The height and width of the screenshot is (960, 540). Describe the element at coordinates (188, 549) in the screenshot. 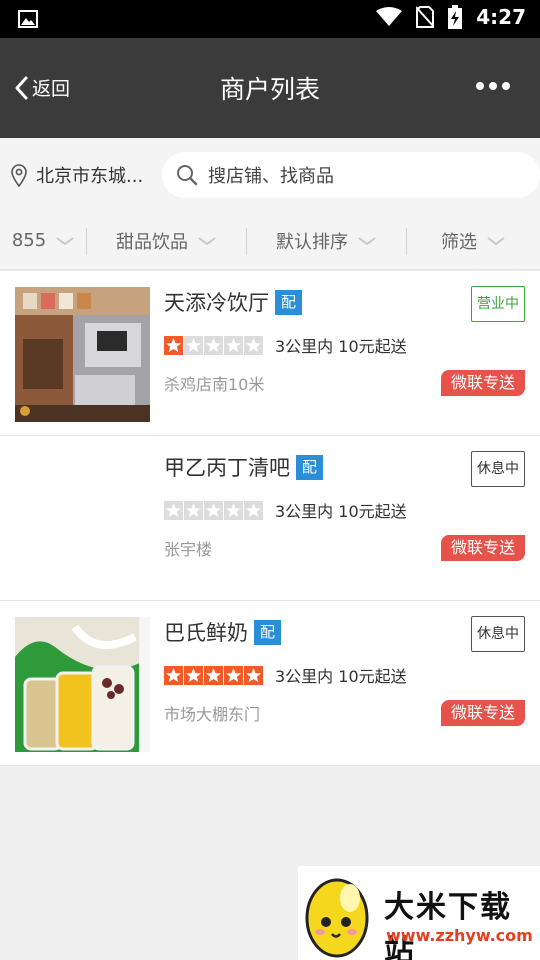

I see `shop-address: 张宇楼` at that location.